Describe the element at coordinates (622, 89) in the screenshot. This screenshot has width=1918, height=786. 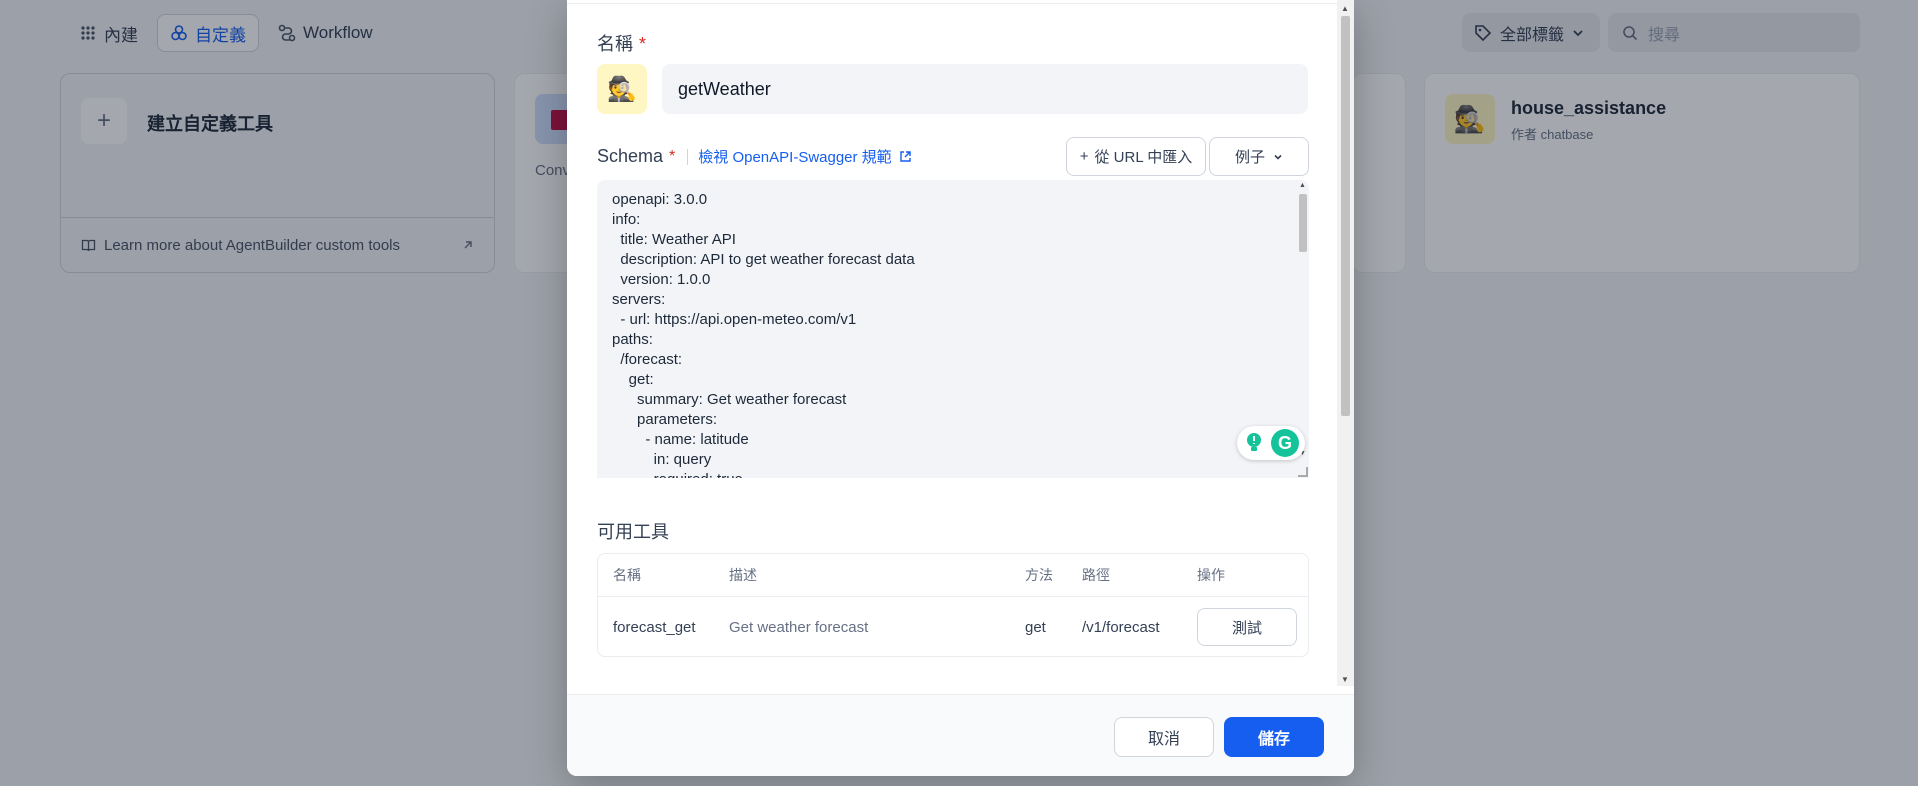
I see `tool-avatar-picker: 🕵️` at that location.